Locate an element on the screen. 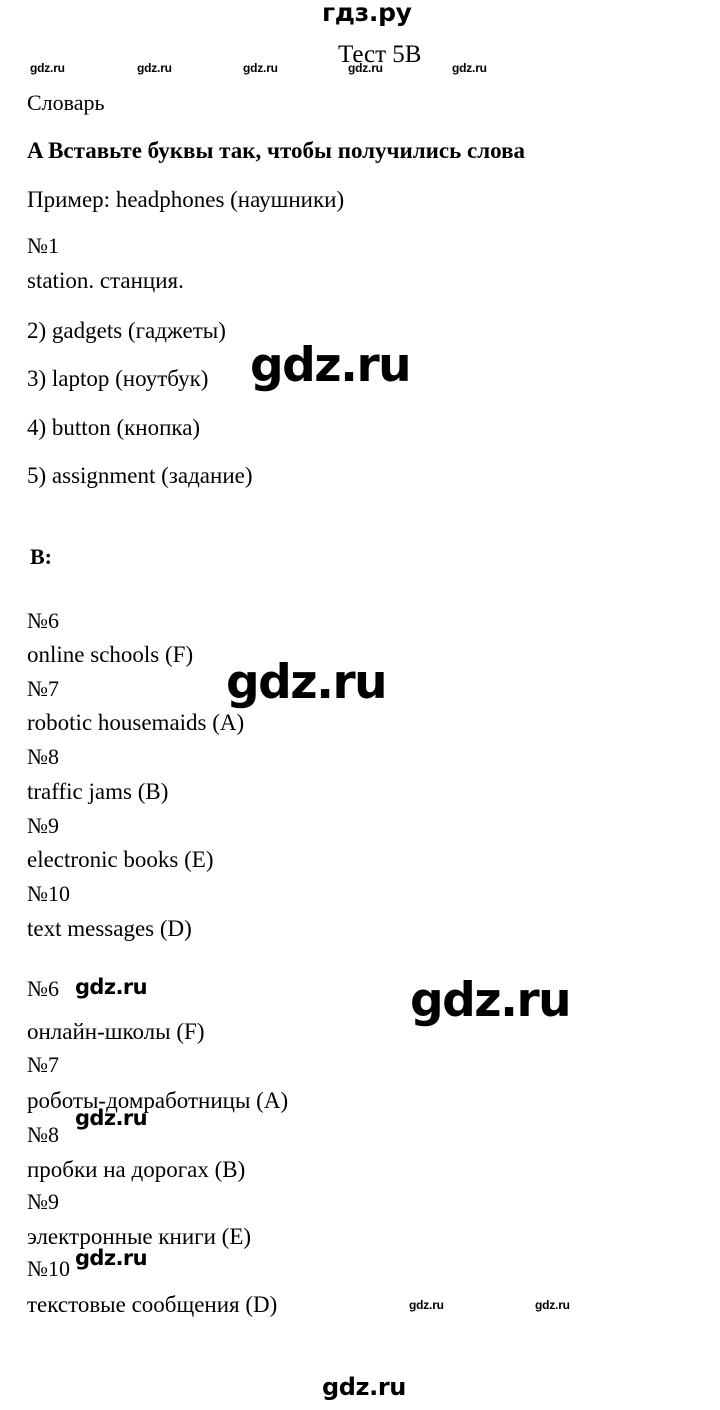 The height and width of the screenshot is (1410, 720). answer-text: 2) gadgets (гаджеты) is located at coordinates (126, 330).